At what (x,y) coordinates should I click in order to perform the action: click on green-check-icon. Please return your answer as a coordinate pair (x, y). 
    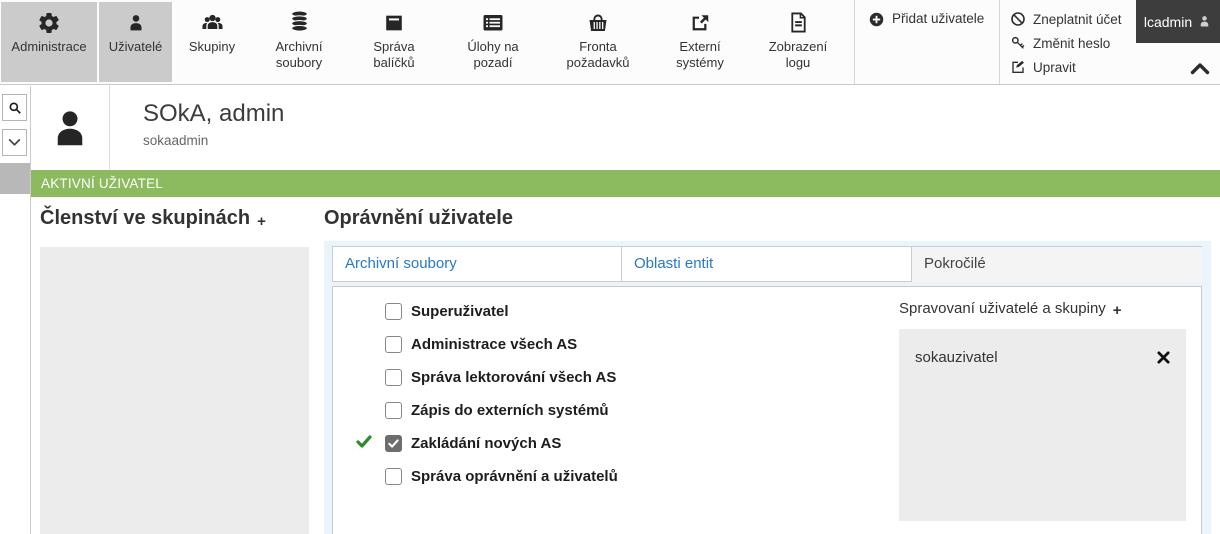
    Looking at the image, I should click on (364, 441).